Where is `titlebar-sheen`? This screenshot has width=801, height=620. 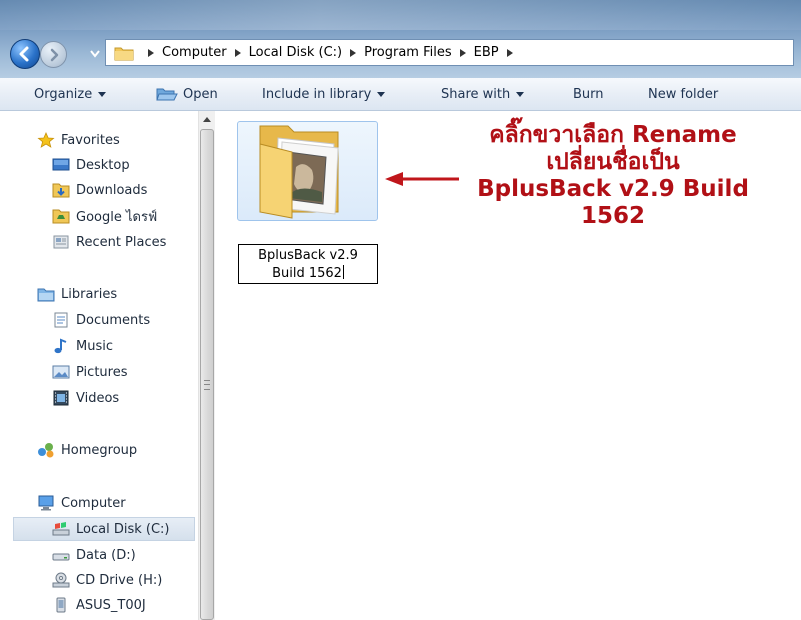 titlebar-sheen is located at coordinates (400, 15).